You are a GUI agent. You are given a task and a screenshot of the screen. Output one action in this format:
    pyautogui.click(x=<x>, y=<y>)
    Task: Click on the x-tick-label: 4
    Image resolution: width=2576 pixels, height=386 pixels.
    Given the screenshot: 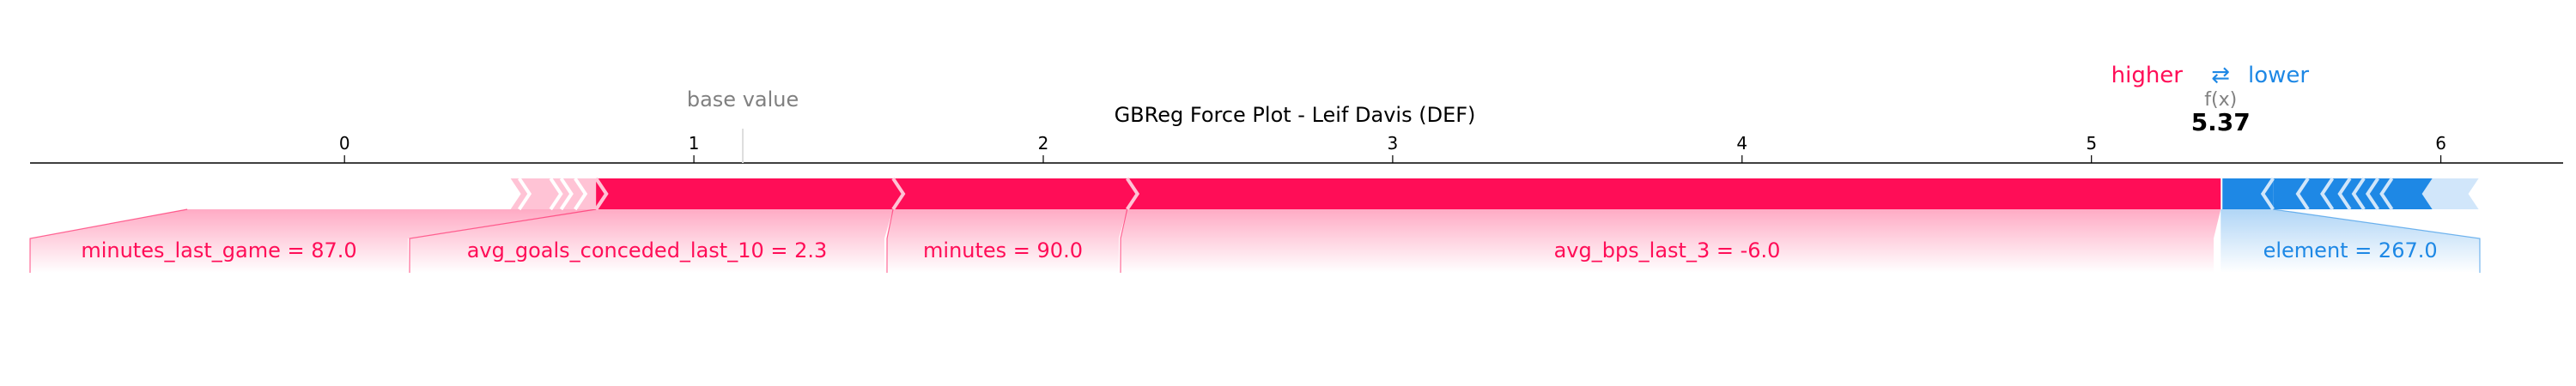 What is the action you would take?
    pyautogui.click(x=1741, y=143)
    